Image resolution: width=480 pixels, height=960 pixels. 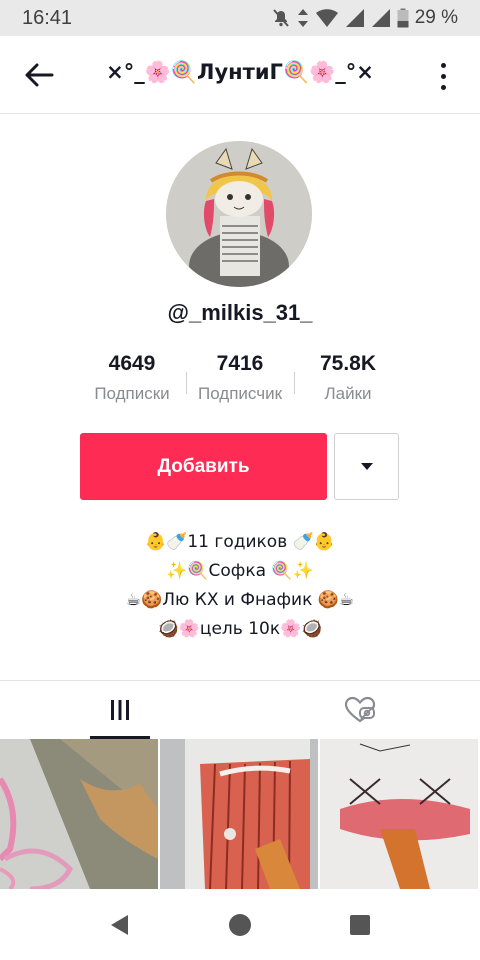 I want to click on system-navigation-bar, so click(x=240, y=924).